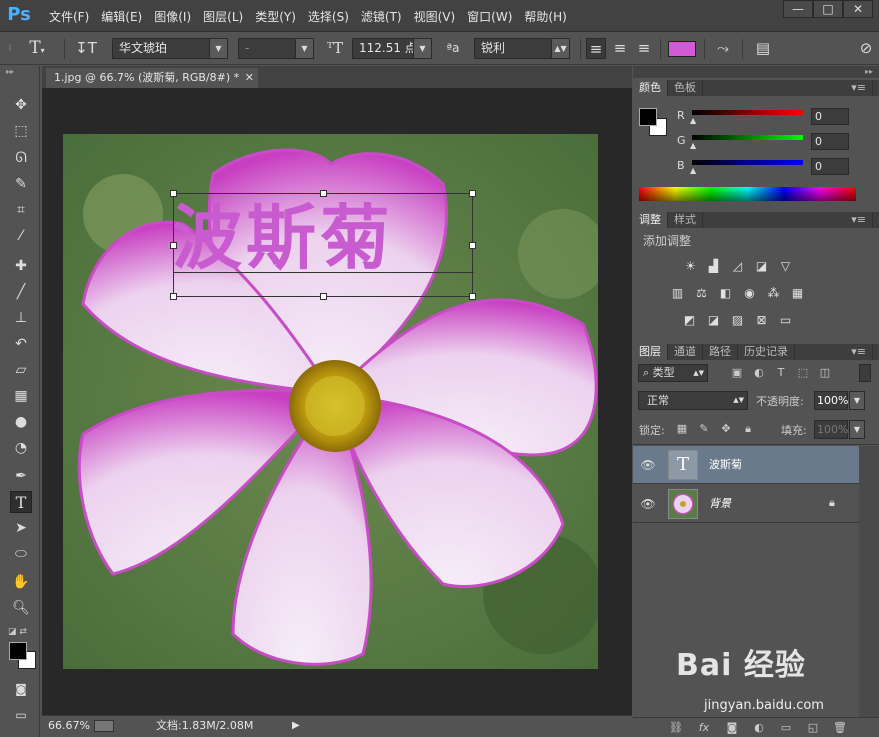  I want to click on layer-style-icon: fx, so click(704, 728).